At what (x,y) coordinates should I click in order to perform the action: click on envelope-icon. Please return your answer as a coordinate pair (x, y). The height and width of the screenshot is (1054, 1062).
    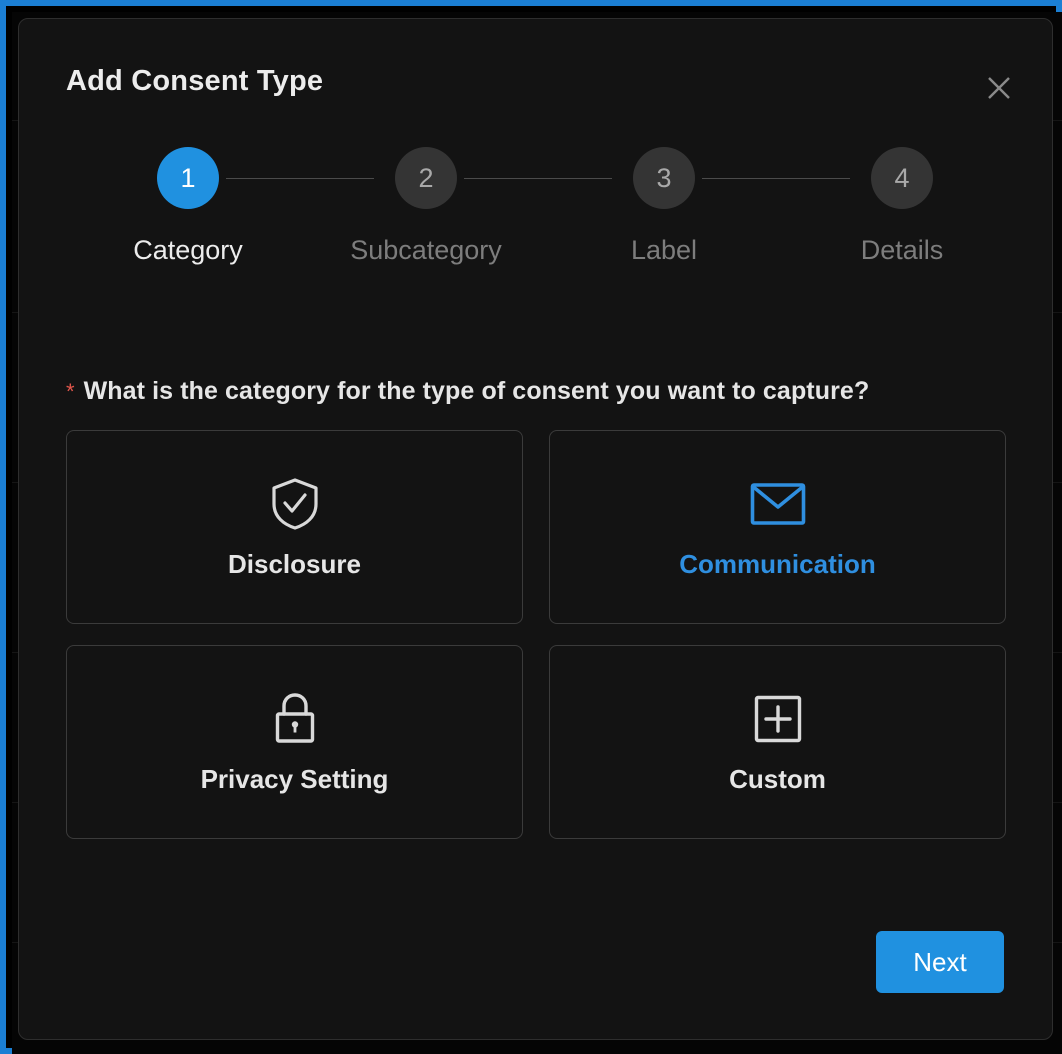
    Looking at the image, I should click on (777, 503).